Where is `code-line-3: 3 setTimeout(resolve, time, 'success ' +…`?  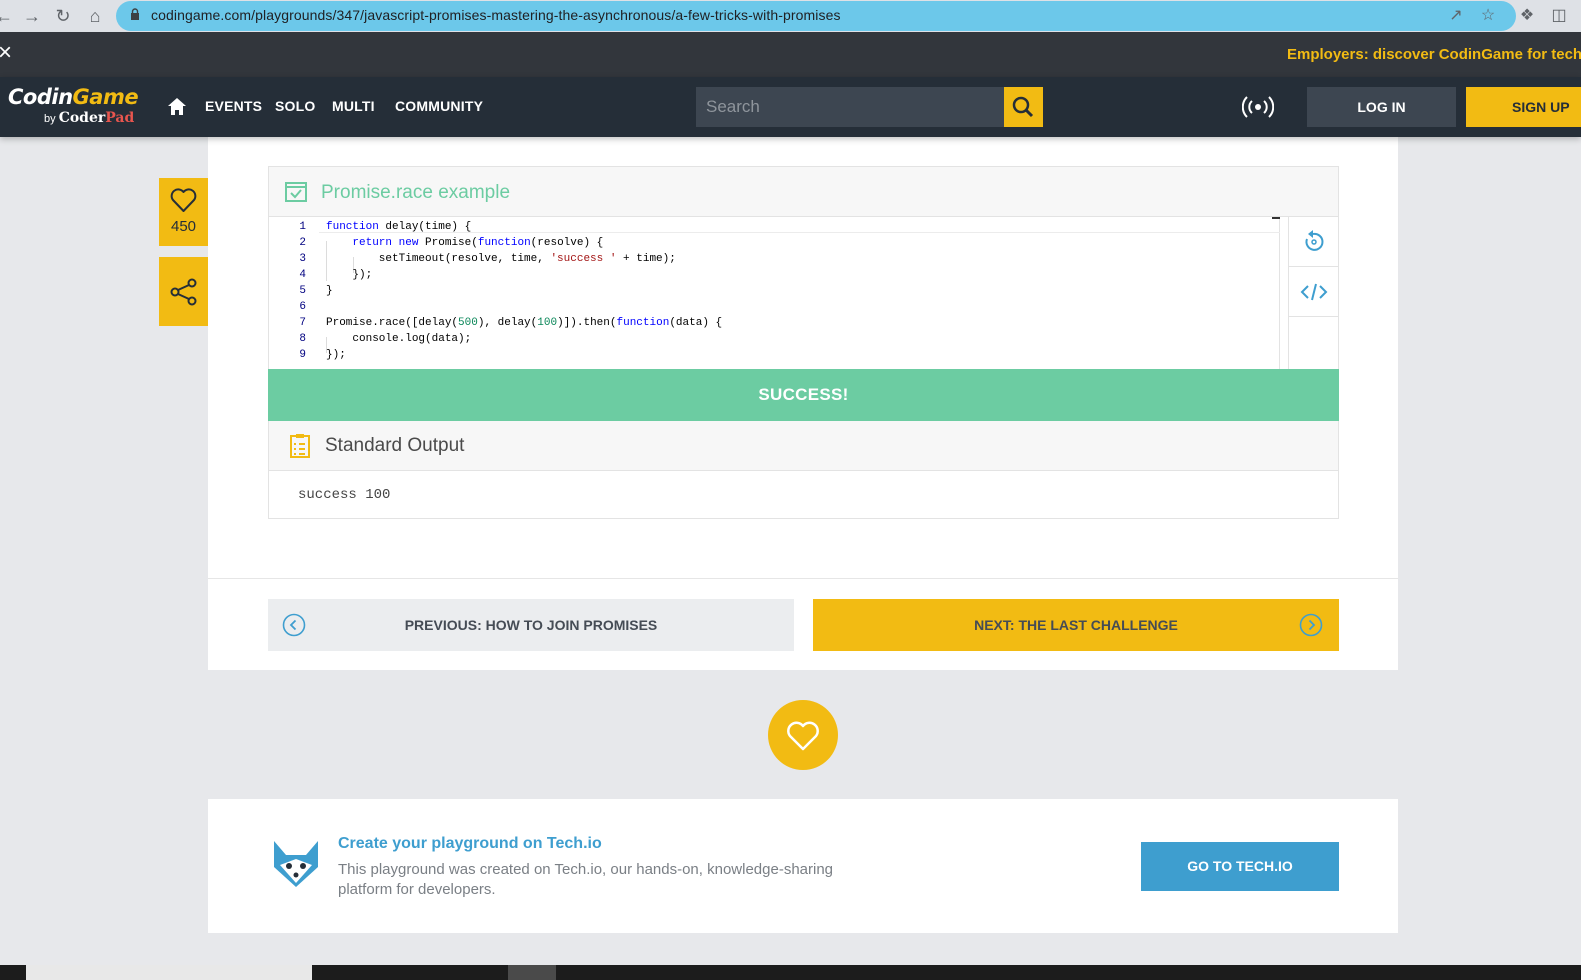
code-line-3: 3 setTimeout(resolve, time, 'success ' +… is located at coordinates (472, 259).